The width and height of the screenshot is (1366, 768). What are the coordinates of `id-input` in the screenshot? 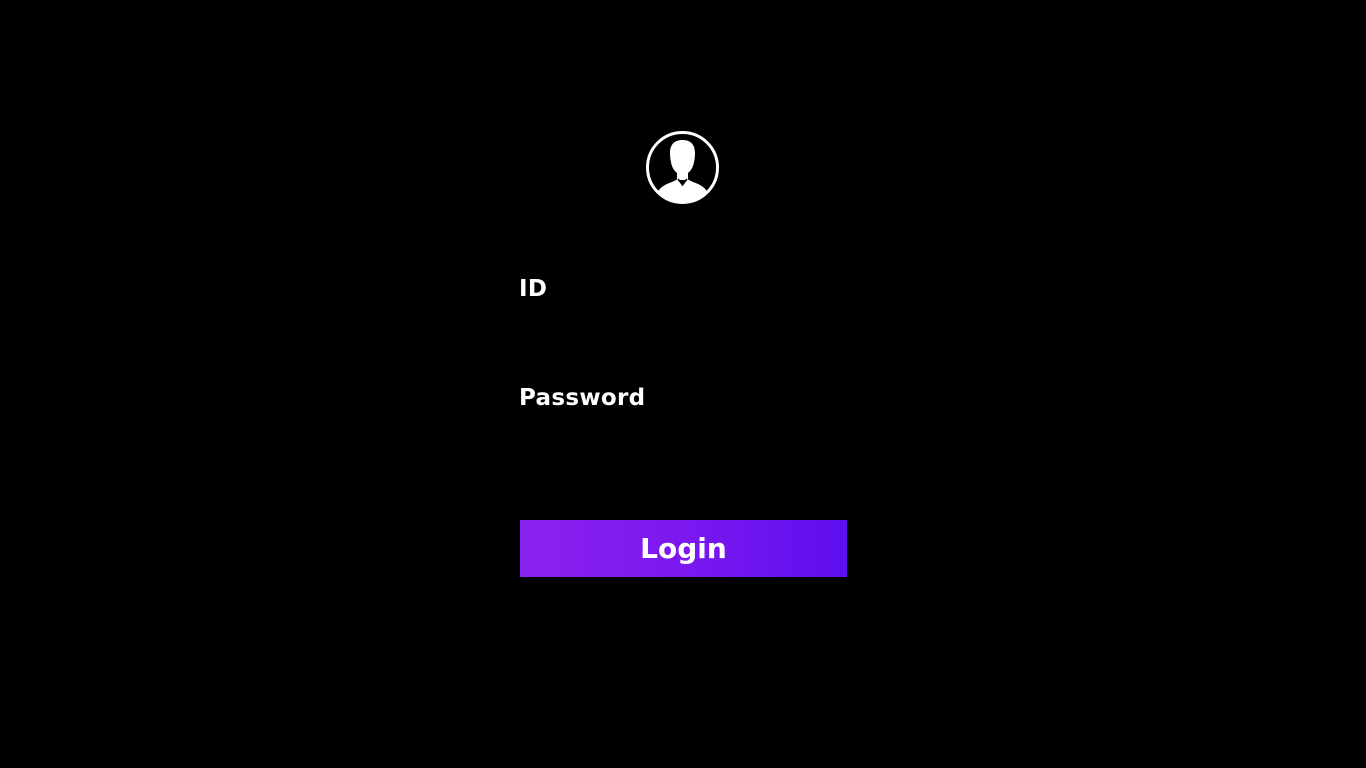 It's located at (683, 327).